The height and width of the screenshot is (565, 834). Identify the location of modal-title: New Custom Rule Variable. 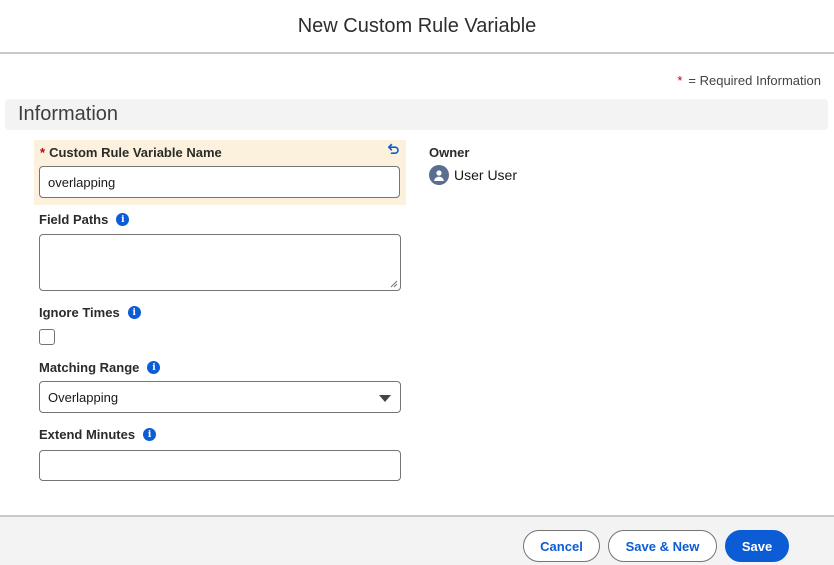
(417, 26).